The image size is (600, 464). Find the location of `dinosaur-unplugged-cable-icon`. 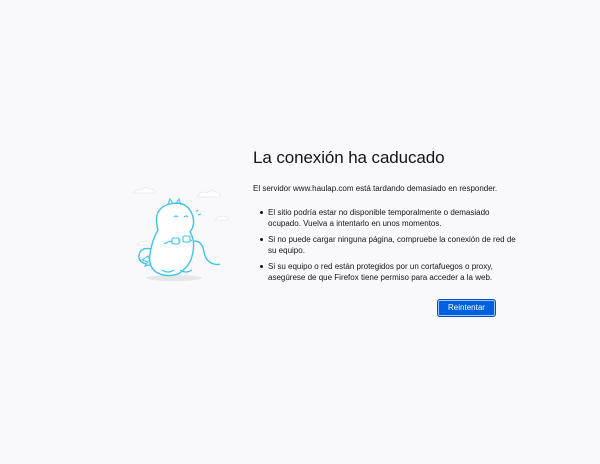

dinosaur-unplugged-cable-icon is located at coordinates (184, 234).